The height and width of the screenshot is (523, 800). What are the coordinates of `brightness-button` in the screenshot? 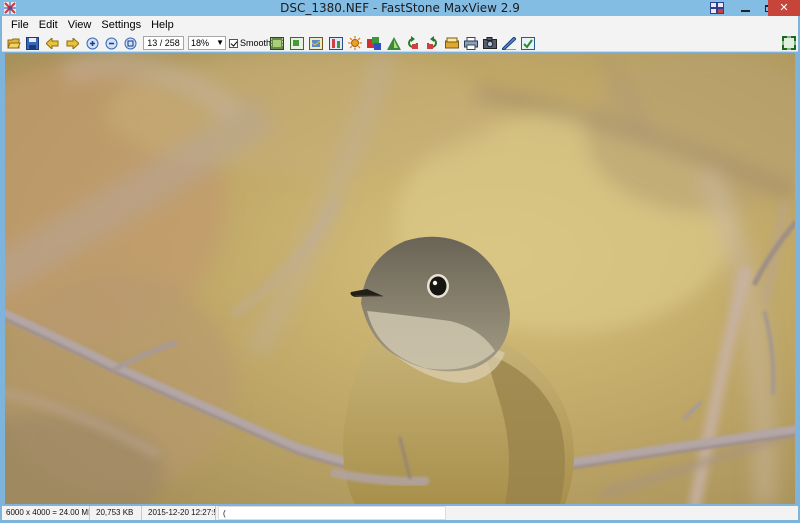 It's located at (355, 43).